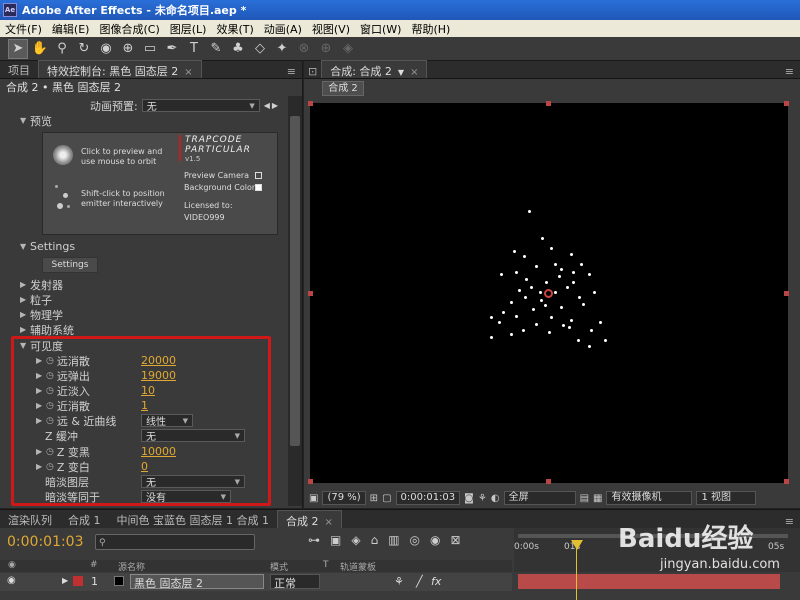  Describe the element at coordinates (314, 540) in the screenshot. I see `comp-mini-flowchart-icon: ⊶` at that location.